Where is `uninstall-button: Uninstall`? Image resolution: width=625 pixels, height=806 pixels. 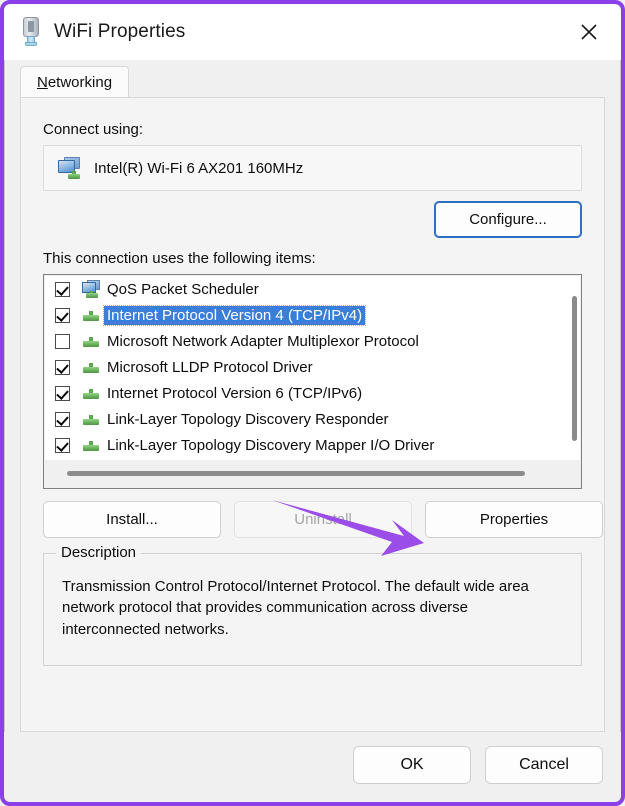 uninstall-button: Uninstall is located at coordinates (323, 519).